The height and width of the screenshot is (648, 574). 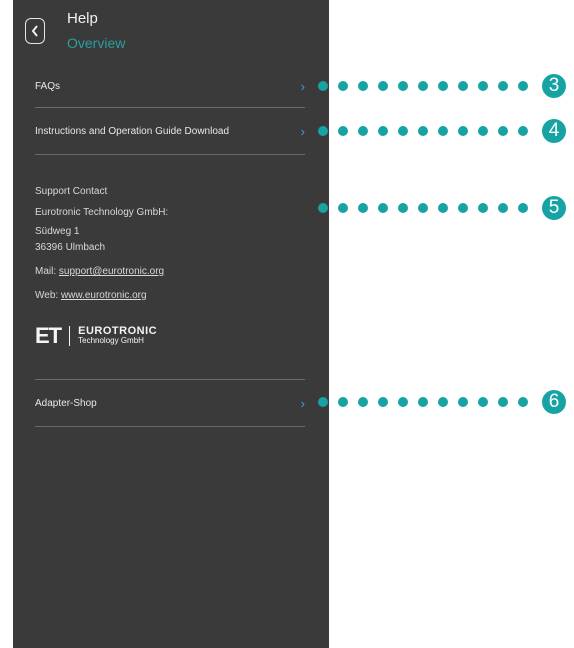 I want to click on chevron-left-icon, so click(x=34, y=31).